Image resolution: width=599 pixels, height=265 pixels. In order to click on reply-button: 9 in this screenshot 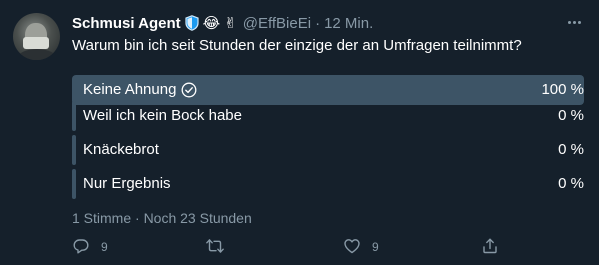, I will do `click(90, 247)`.